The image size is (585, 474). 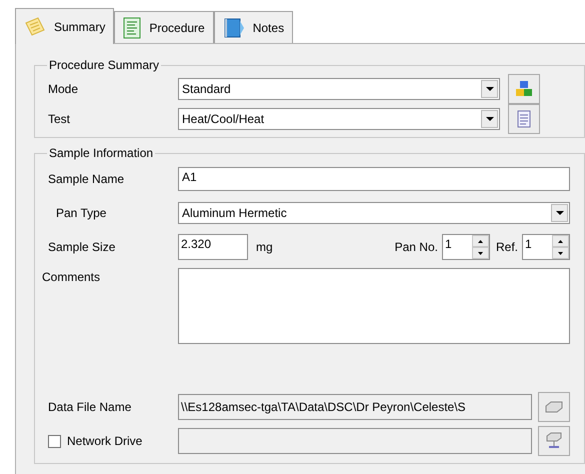 I want to click on checkbox-label: Network Drive, so click(x=104, y=441).